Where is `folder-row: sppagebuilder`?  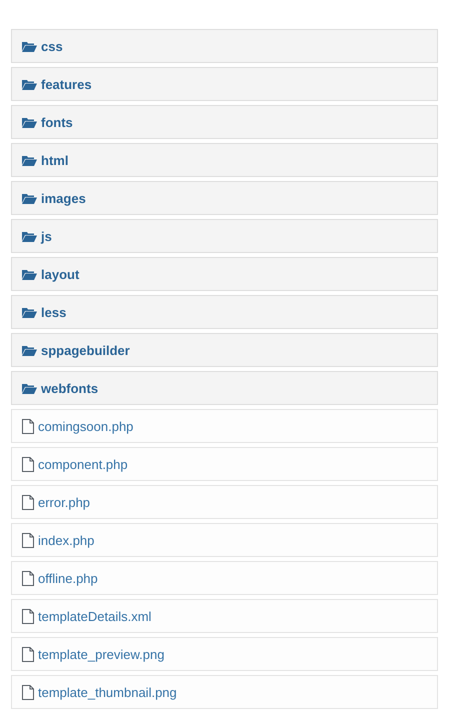
folder-row: sppagebuilder is located at coordinates (224, 350).